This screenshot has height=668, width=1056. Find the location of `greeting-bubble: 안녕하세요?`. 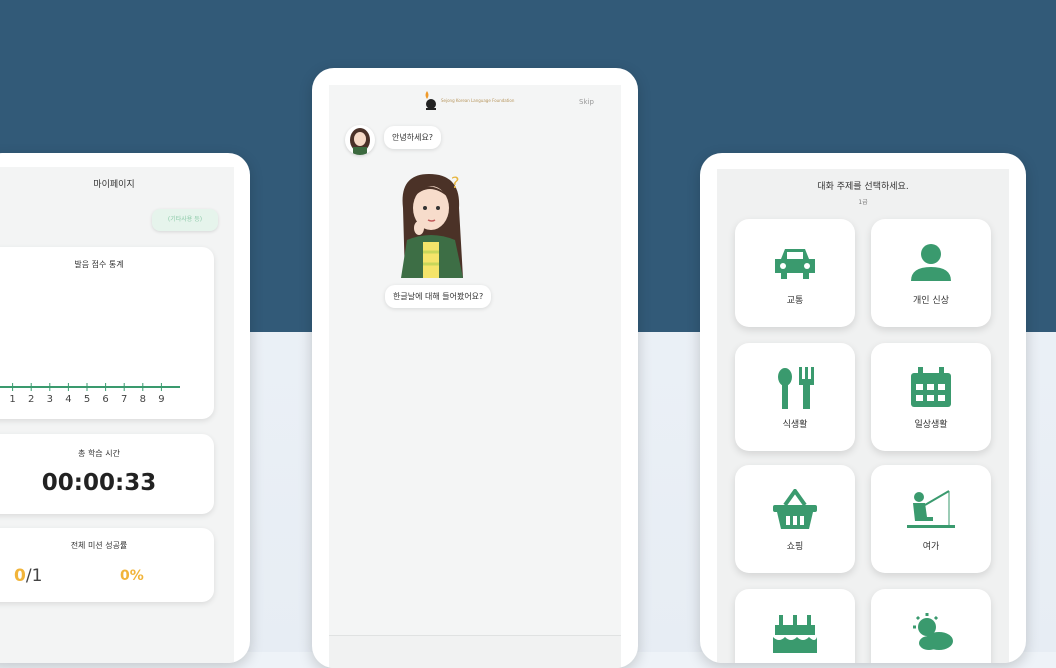

greeting-bubble: 안녕하세요? is located at coordinates (413, 137).